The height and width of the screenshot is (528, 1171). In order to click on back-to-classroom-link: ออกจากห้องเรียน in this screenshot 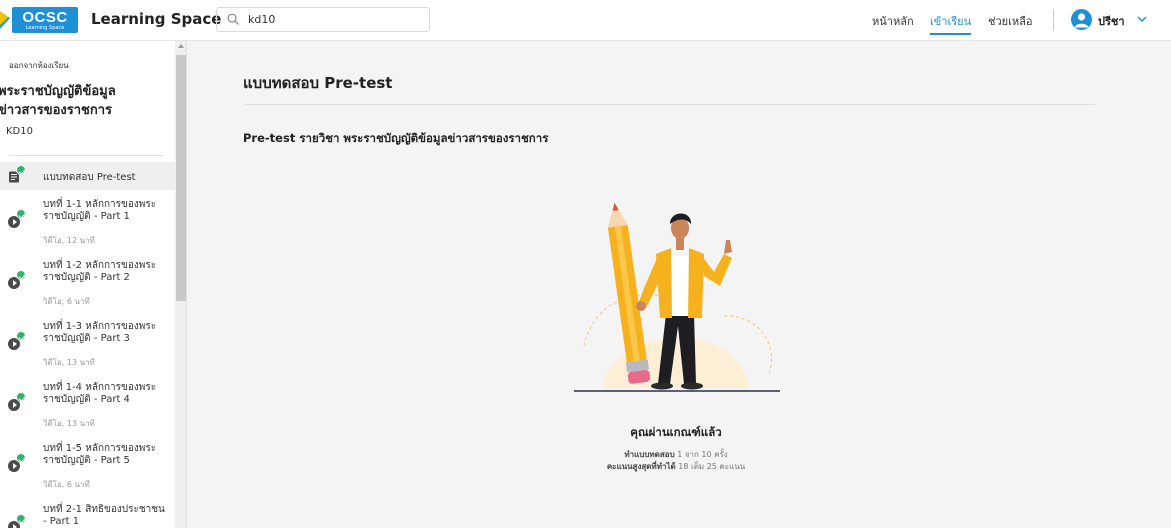, I will do `click(39, 65)`.